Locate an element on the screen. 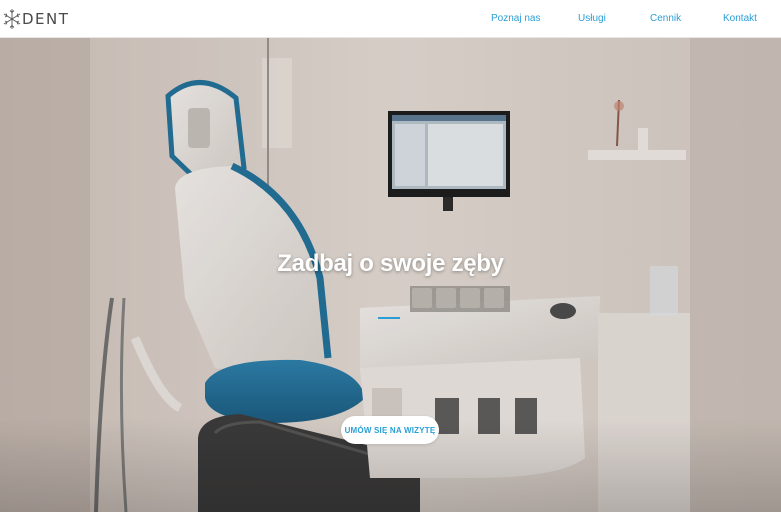 Image resolution: width=781 pixels, height=512 pixels. nav-link-kontakt: Kontakt is located at coordinates (740, 18).